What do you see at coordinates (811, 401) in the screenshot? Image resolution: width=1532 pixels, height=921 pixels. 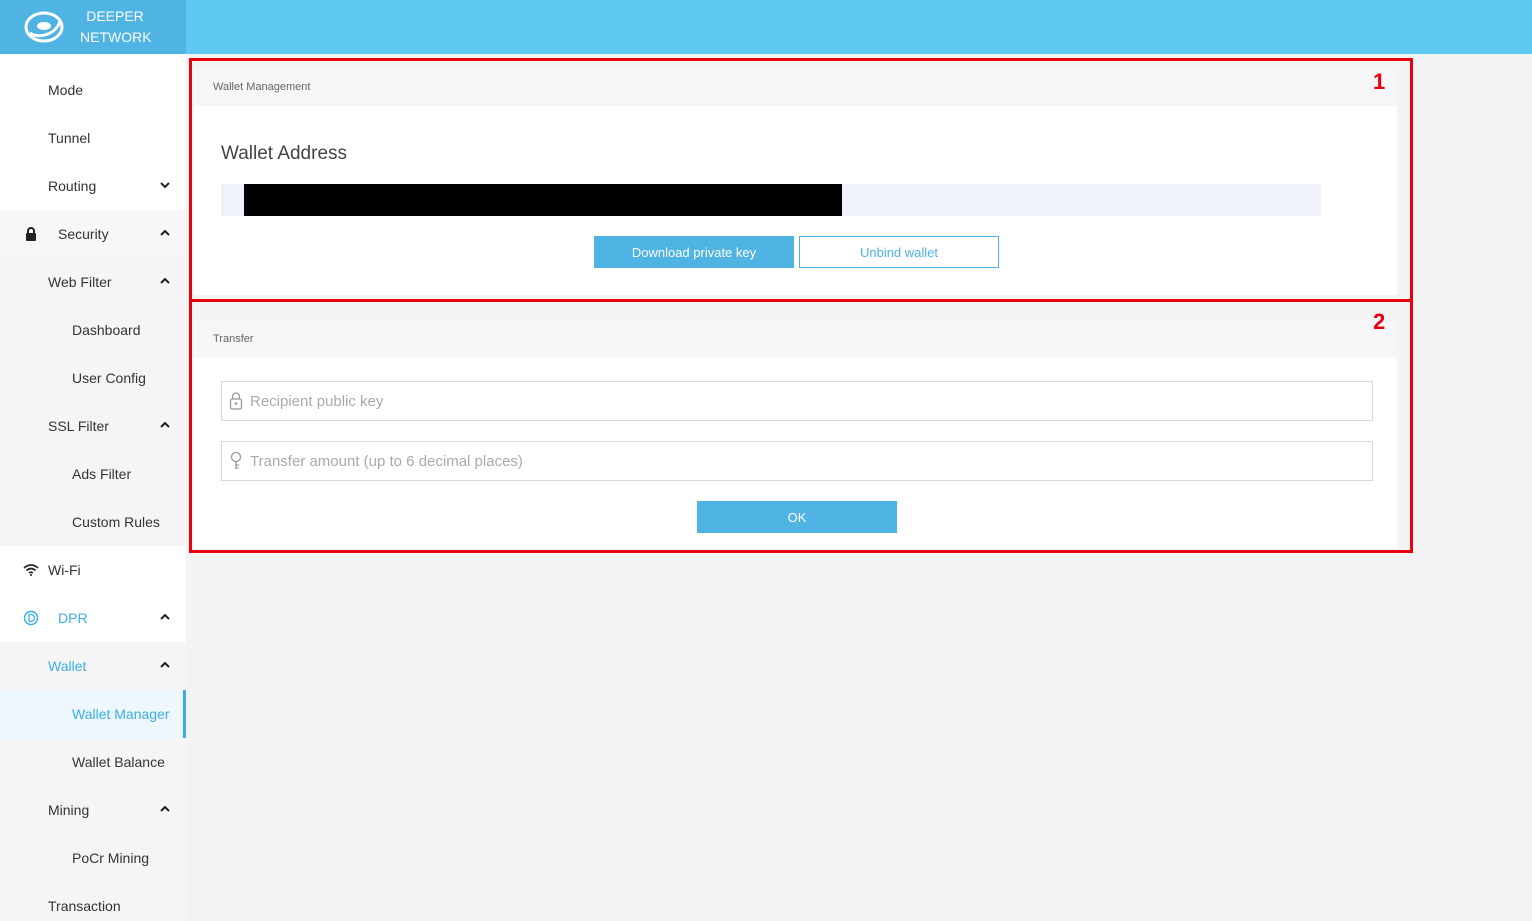 I see `recipient-public-key-input` at bounding box center [811, 401].